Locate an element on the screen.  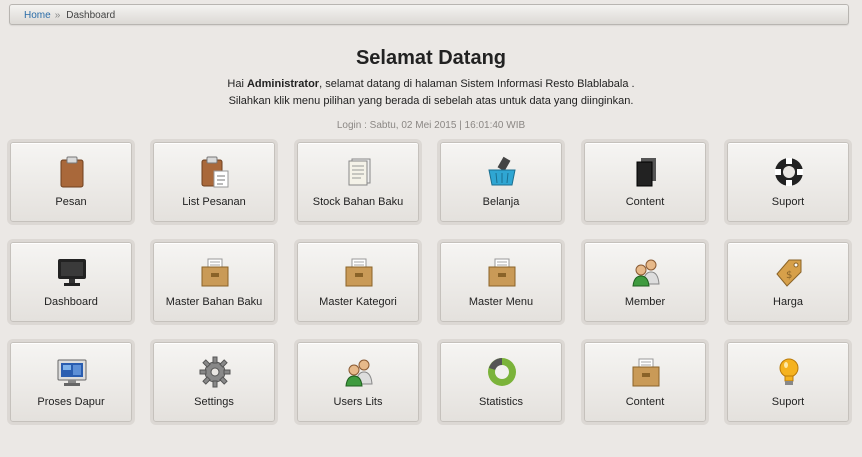
tile-label: Member is located at coordinates (645, 302).